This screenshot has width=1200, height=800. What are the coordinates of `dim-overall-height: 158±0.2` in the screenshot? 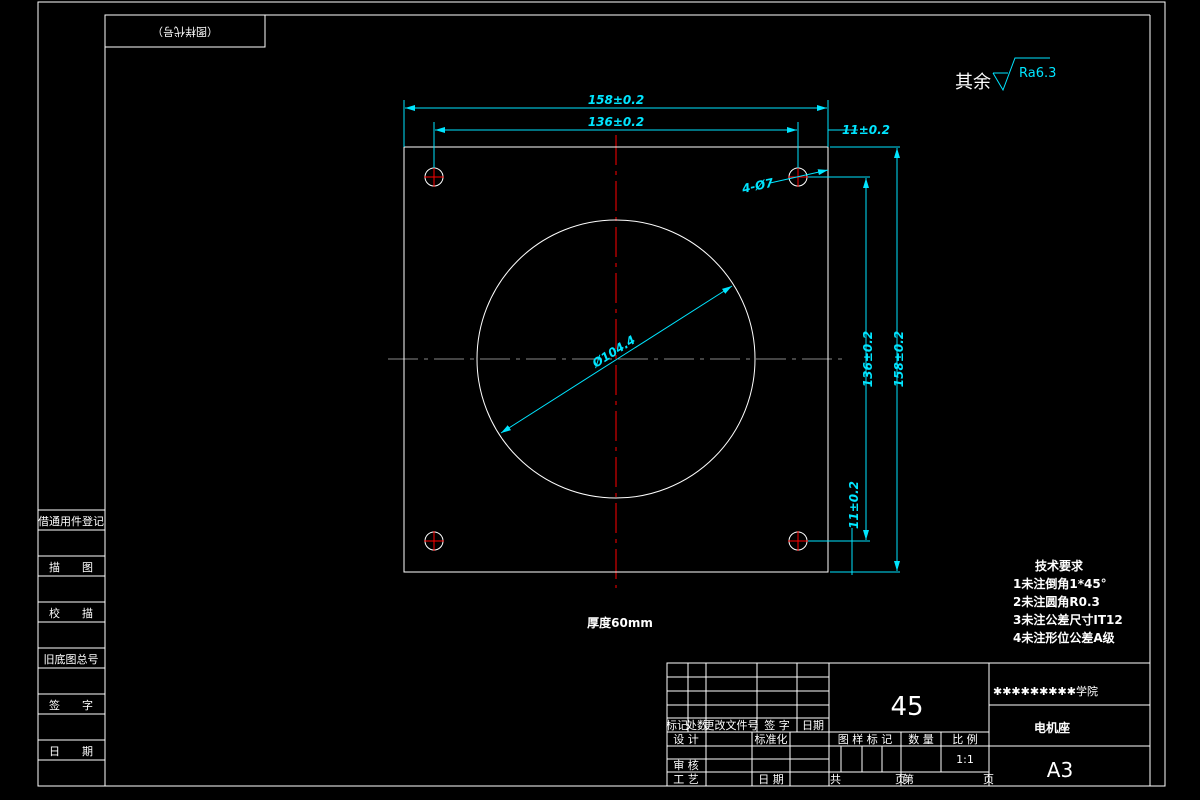 It's located at (899, 359).